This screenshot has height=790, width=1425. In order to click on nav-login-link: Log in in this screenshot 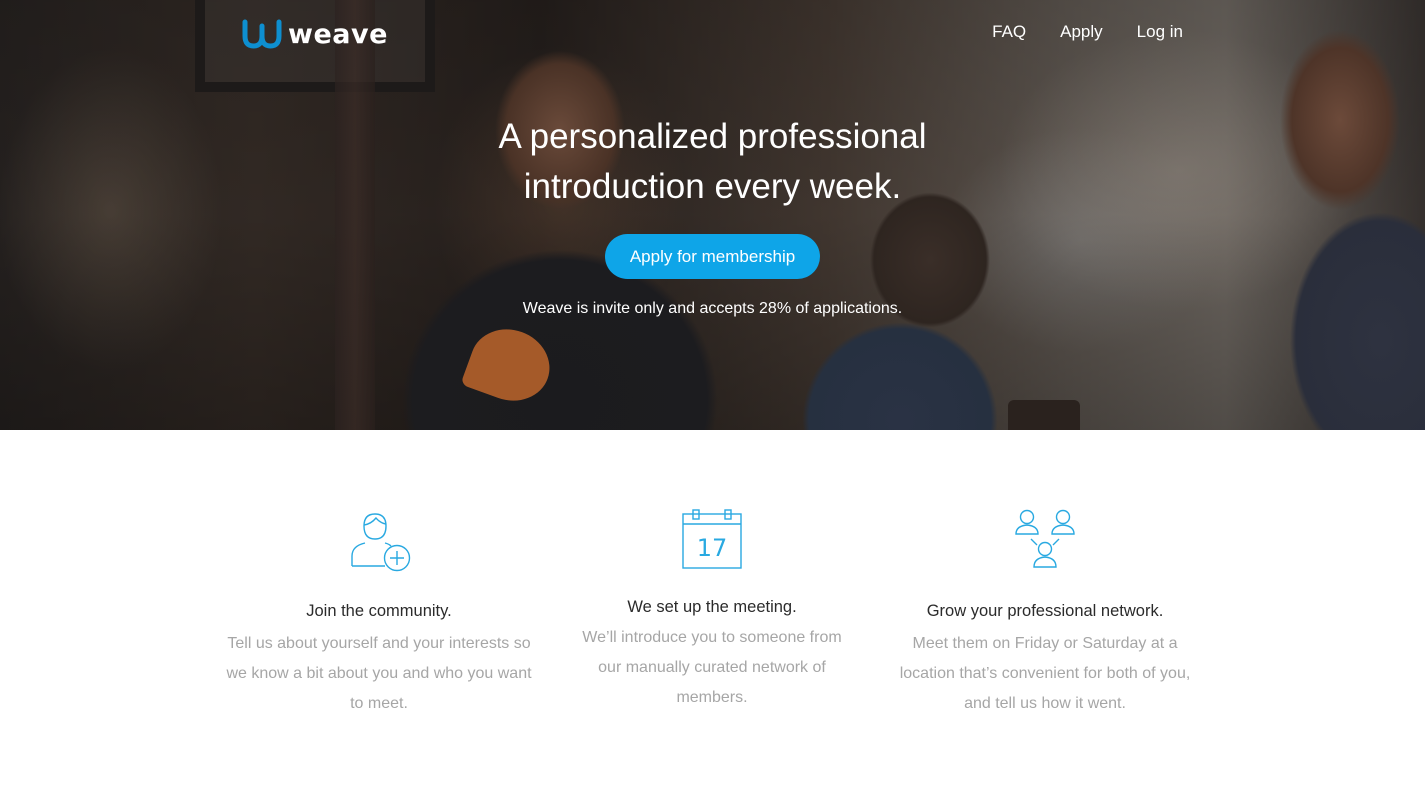, I will do `click(1160, 32)`.